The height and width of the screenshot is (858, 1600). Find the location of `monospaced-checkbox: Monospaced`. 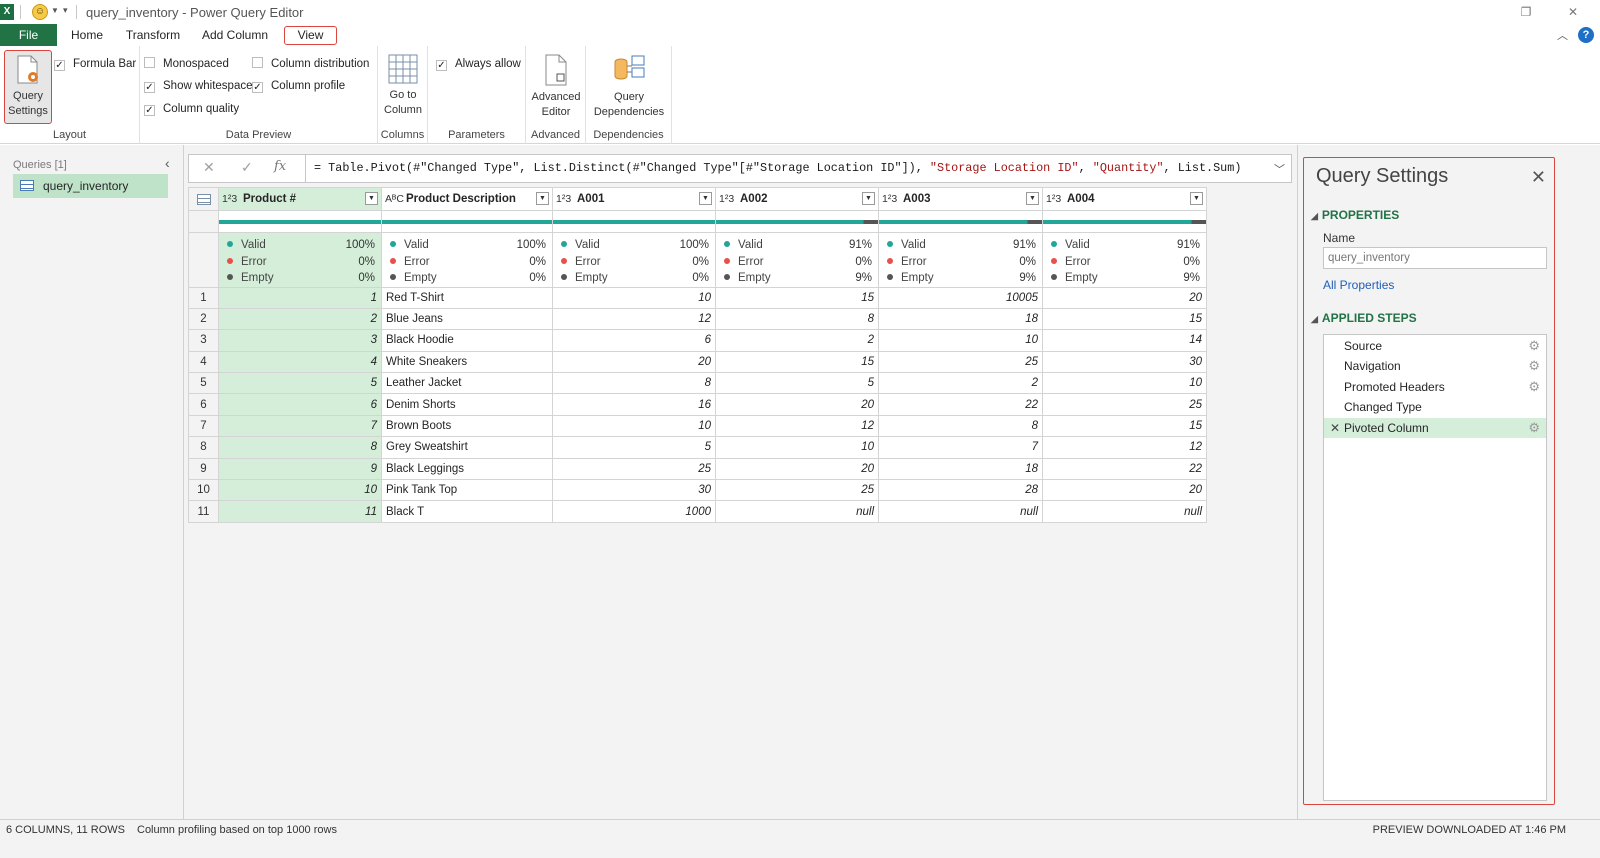

monospaced-checkbox: Monospaced is located at coordinates (186, 64).